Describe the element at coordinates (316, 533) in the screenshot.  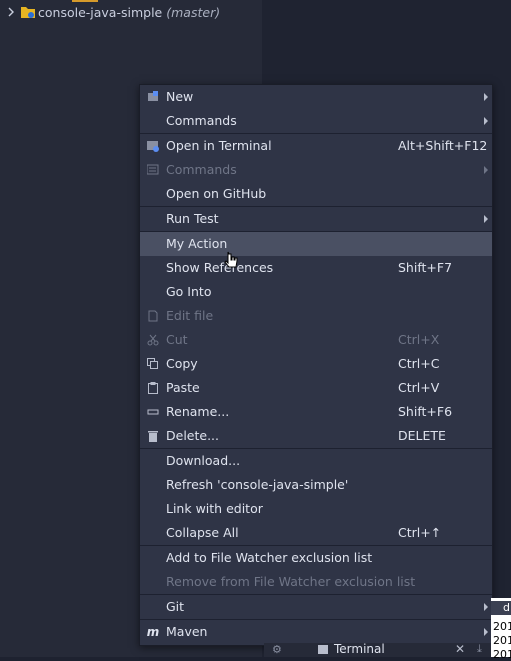
I see `menu-item-collapse-all: Collapse All Ctrl+↑` at that location.